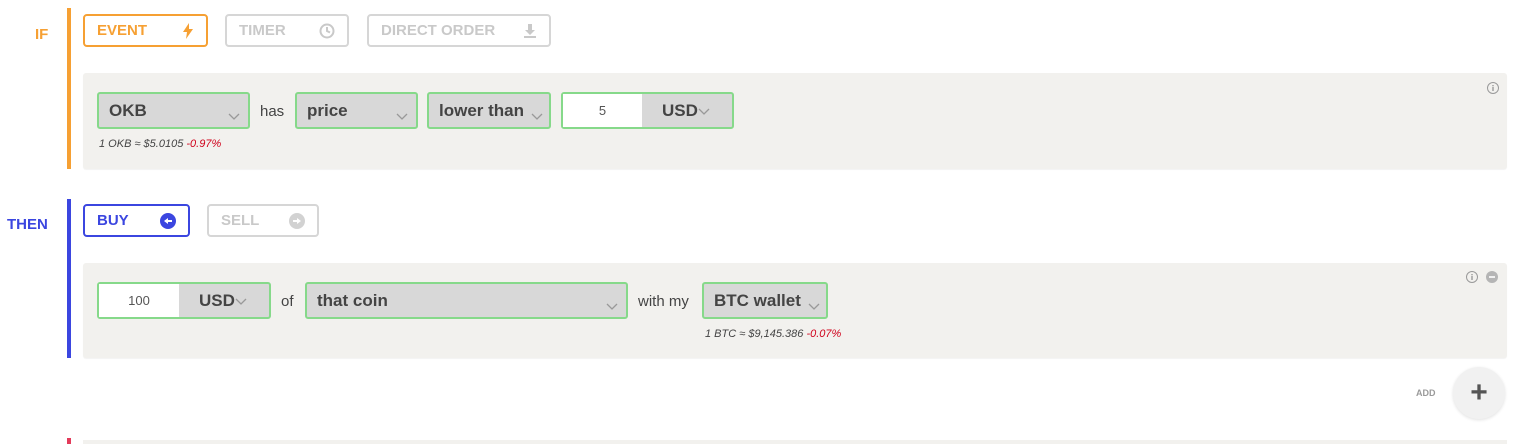 The width and height of the screenshot is (1529, 444). I want to click on clock-icon, so click(327, 31).